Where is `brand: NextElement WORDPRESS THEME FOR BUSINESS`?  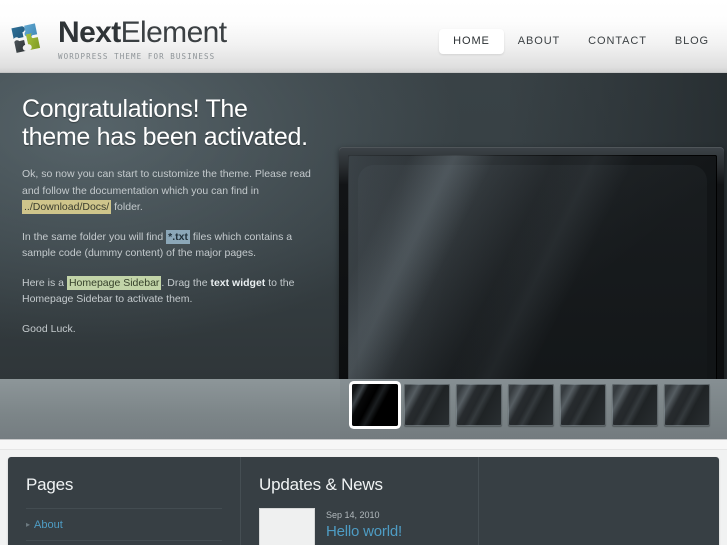 brand: NextElement WORDPRESS THEME FOR BUSINESS is located at coordinates (142, 39).